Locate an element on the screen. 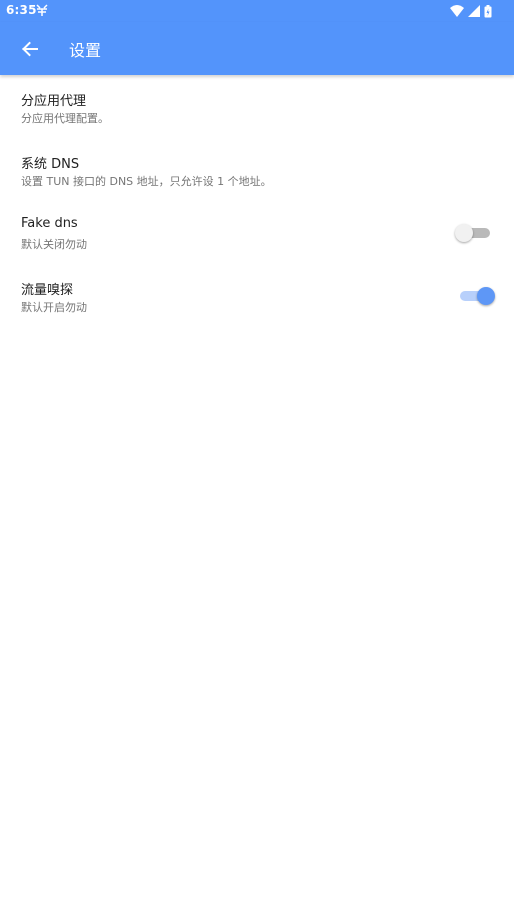 This screenshot has width=514, height=914. wifi-icon is located at coordinates (457, 11).